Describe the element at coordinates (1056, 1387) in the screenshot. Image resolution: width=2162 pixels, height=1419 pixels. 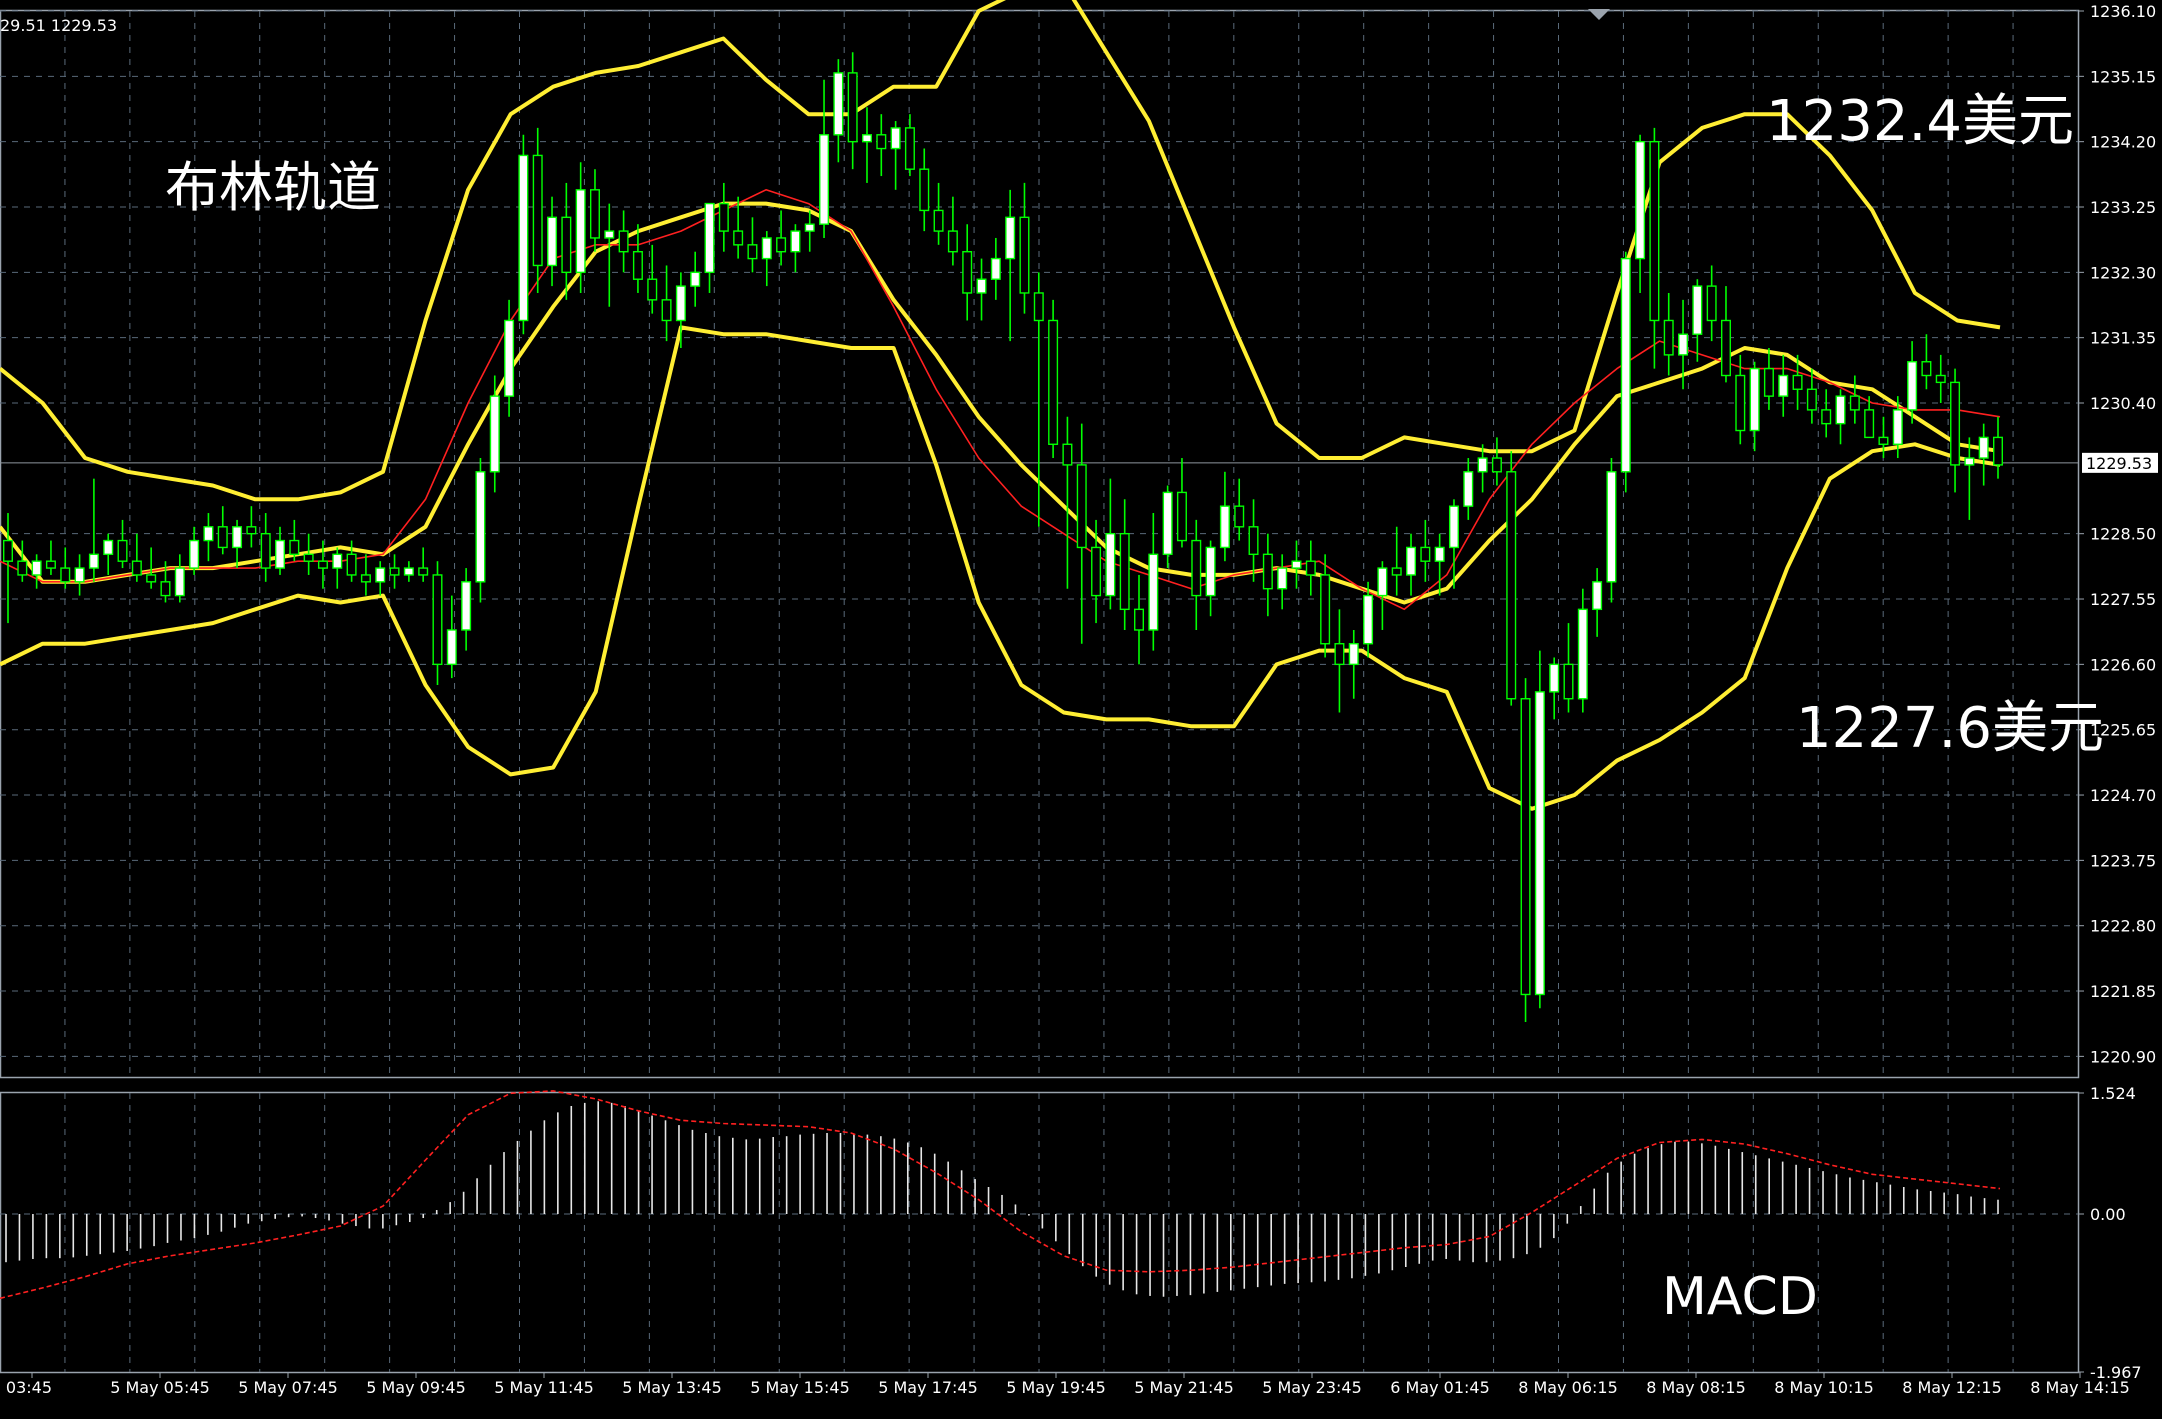
I see `x-tick-label: 5 May 19:45` at that location.